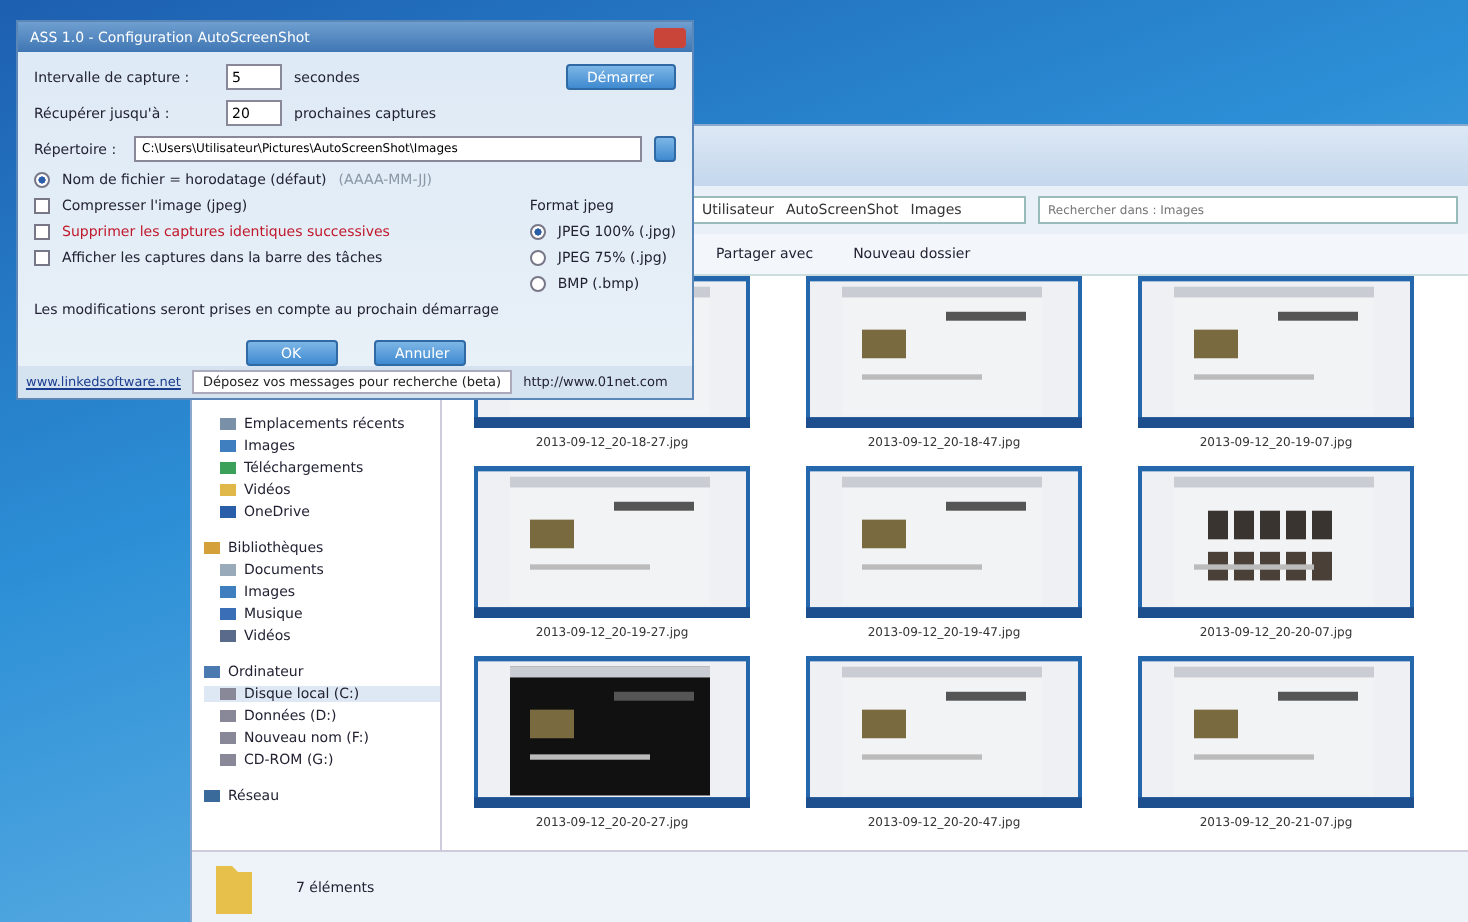  What do you see at coordinates (665, 149) in the screenshot?
I see `browse-button` at bounding box center [665, 149].